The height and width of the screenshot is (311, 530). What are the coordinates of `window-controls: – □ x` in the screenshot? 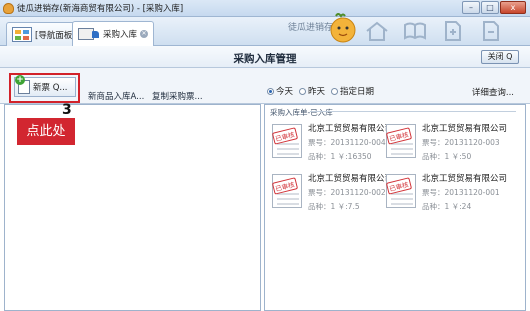 It's located at (494, 7).